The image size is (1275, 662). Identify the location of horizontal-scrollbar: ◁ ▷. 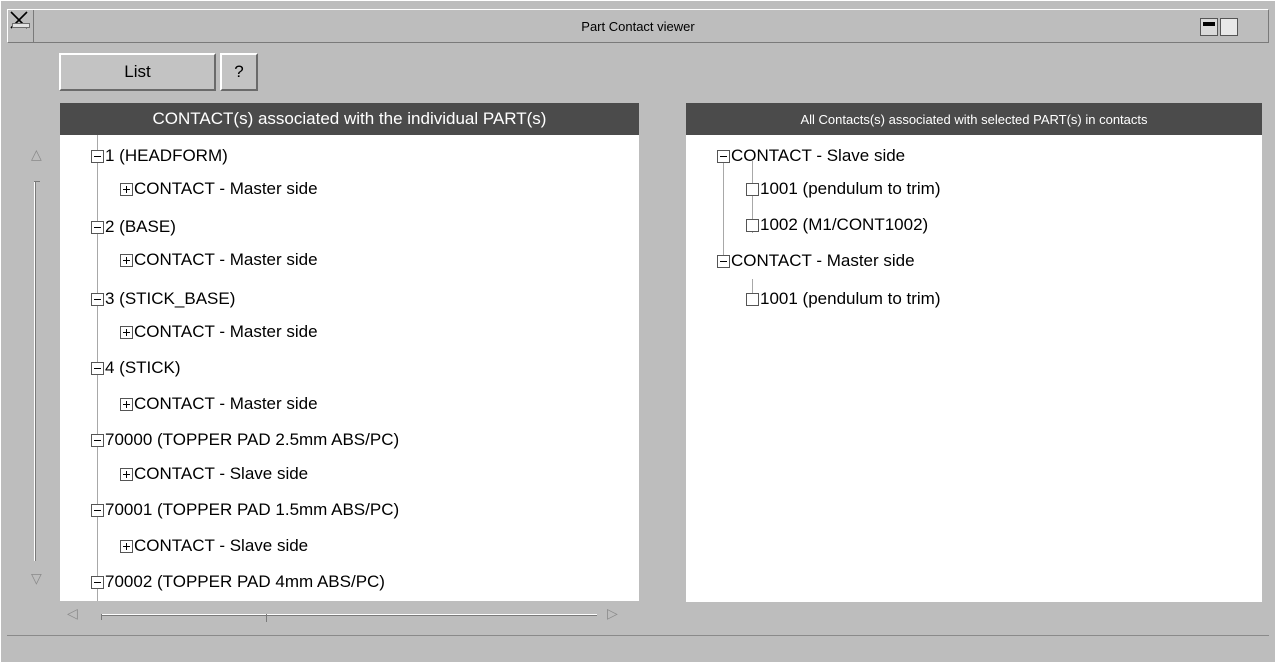
(350, 616).